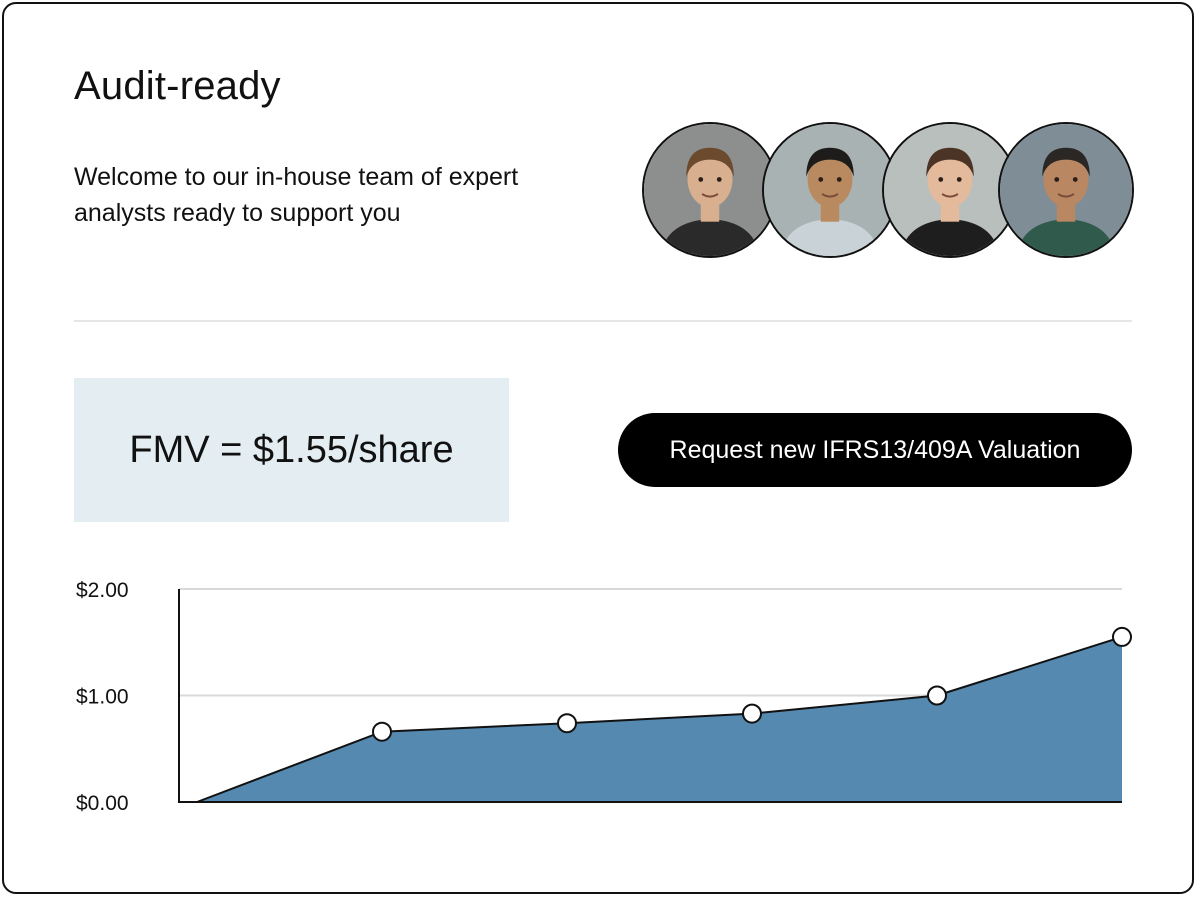 The image size is (1200, 900). I want to click on section-divider, so click(603, 321).